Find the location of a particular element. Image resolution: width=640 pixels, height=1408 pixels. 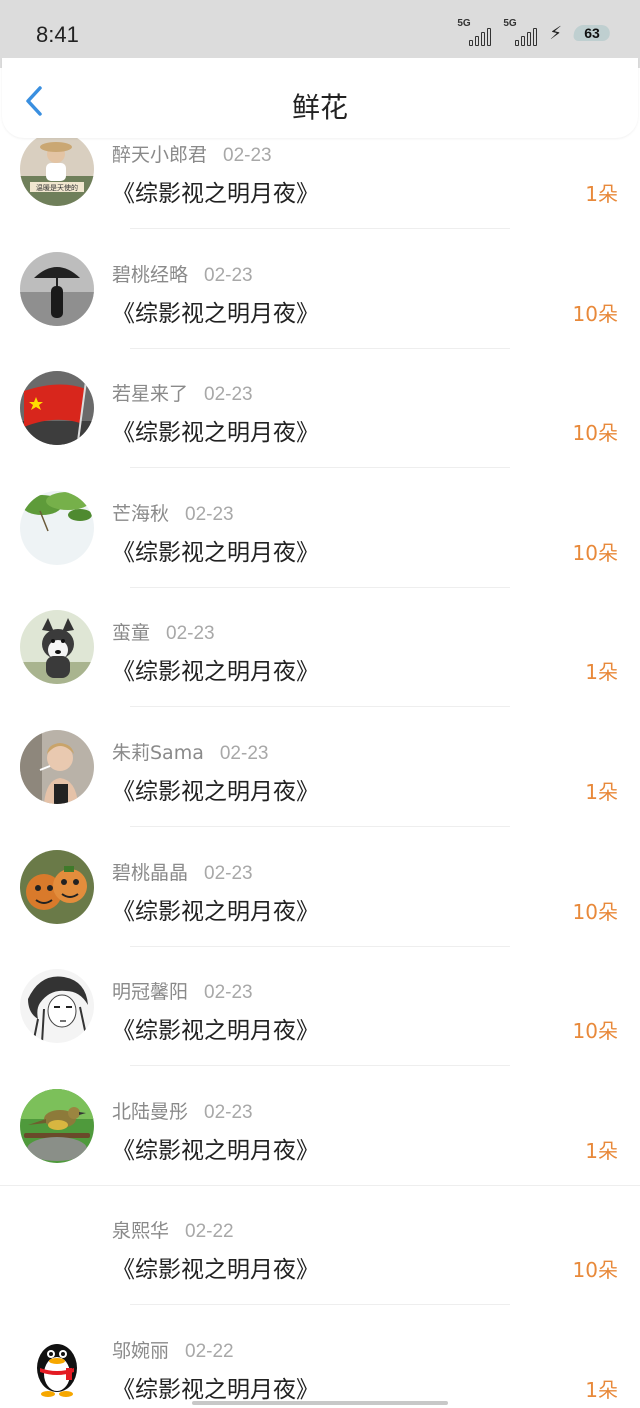

gift-meta: 朱莉Sama 02-23 is located at coordinates (190, 751).